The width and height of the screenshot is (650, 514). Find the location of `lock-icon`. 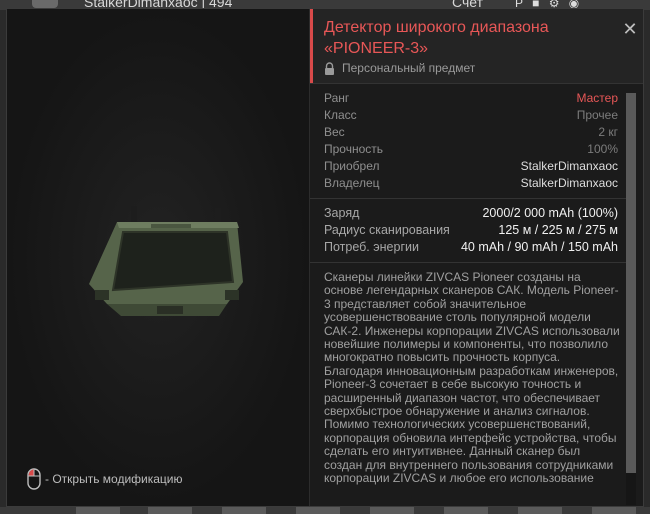

lock-icon is located at coordinates (329, 68).